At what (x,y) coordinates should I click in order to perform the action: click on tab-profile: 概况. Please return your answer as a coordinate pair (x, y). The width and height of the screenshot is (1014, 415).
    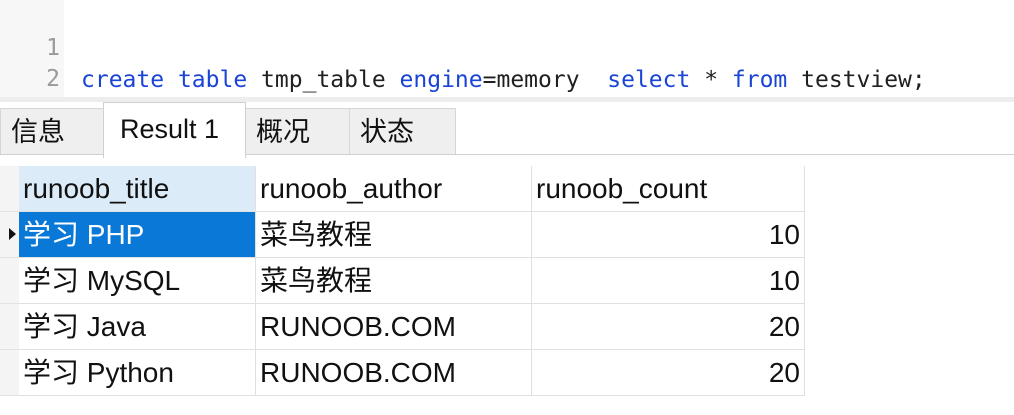
    Looking at the image, I should click on (297, 131).